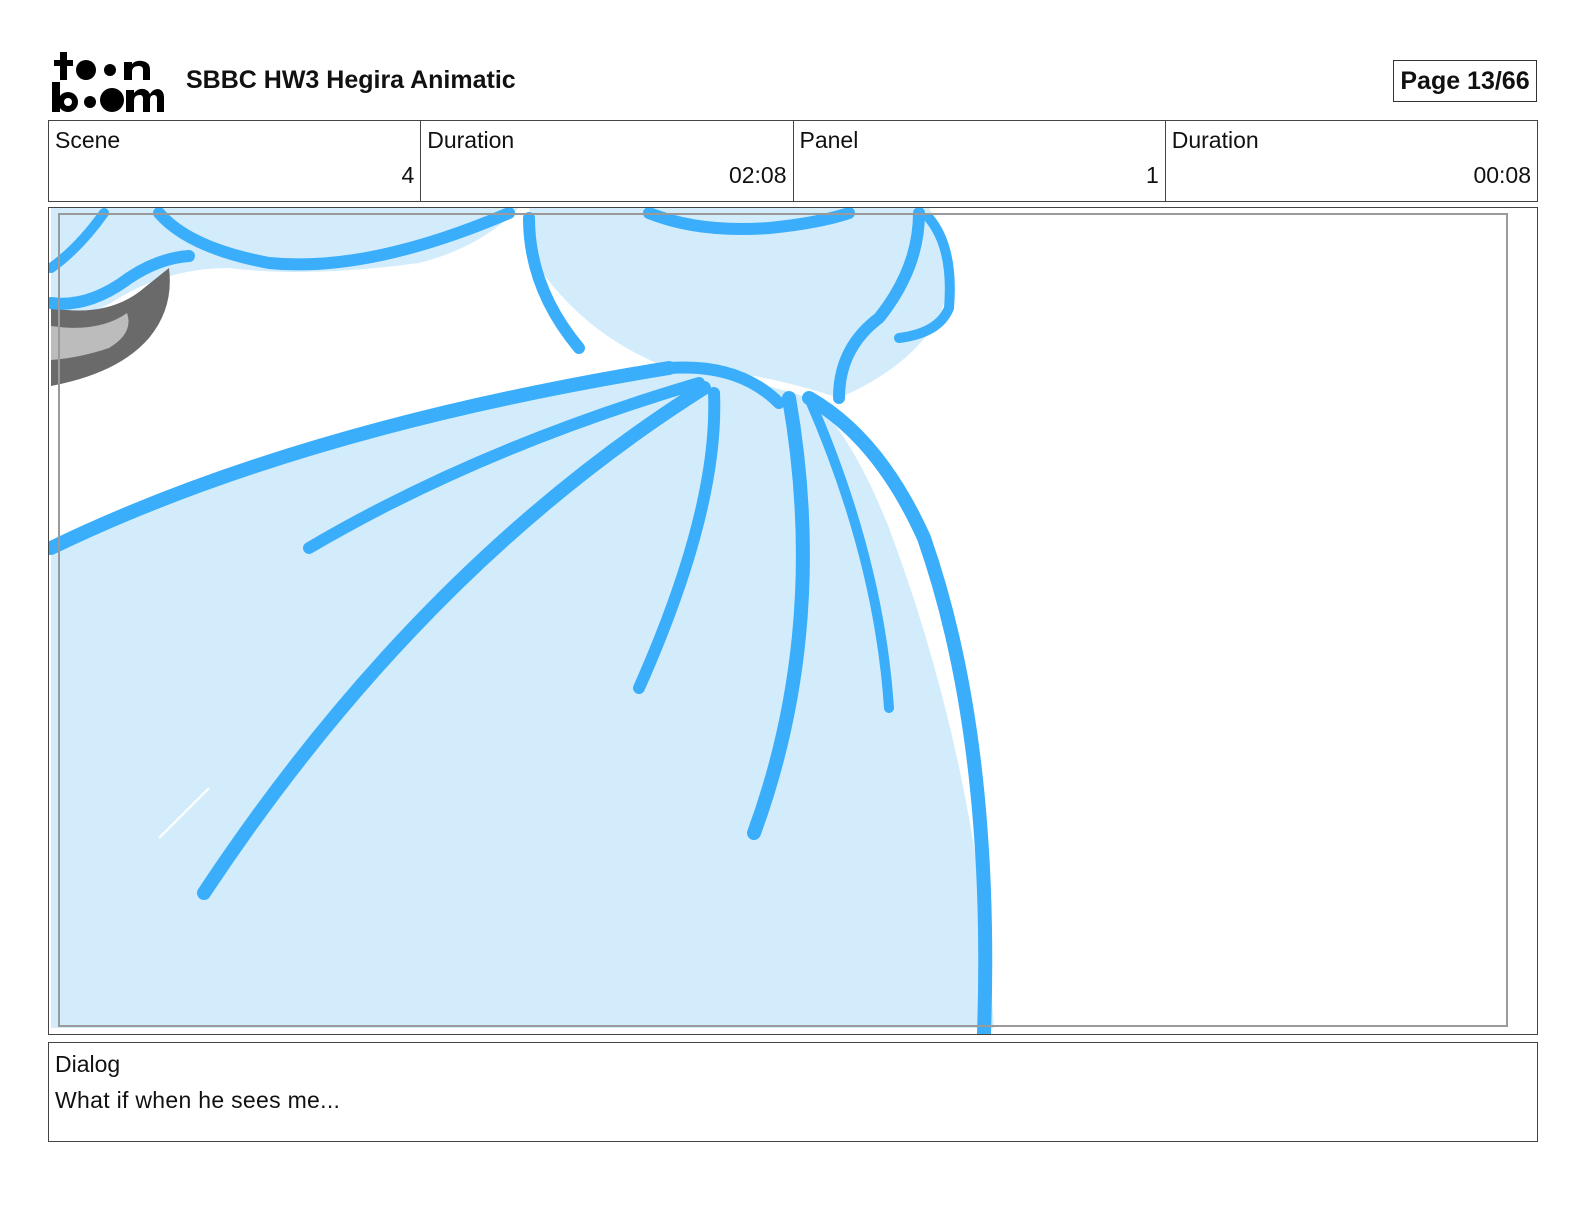  I want to click on panel-duration-label: Duration, so click(1215, 140).